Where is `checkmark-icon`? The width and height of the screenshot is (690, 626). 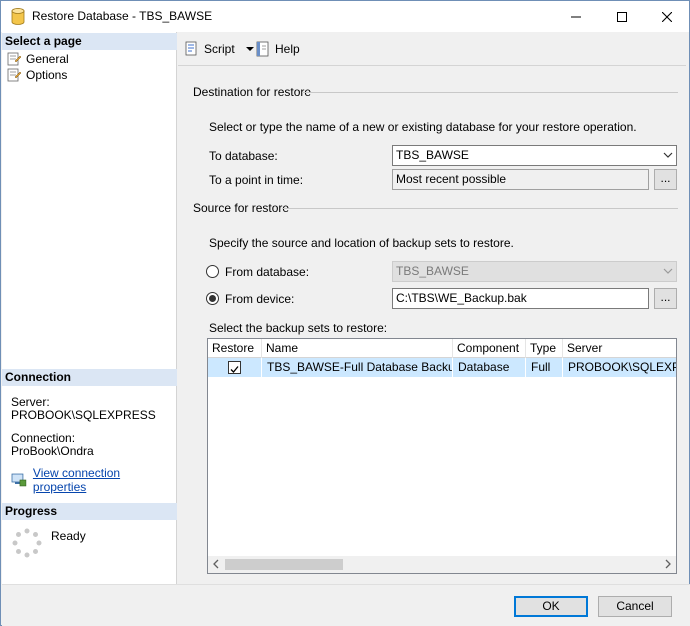 checkmark-icon is located at coordinates (234, 369).